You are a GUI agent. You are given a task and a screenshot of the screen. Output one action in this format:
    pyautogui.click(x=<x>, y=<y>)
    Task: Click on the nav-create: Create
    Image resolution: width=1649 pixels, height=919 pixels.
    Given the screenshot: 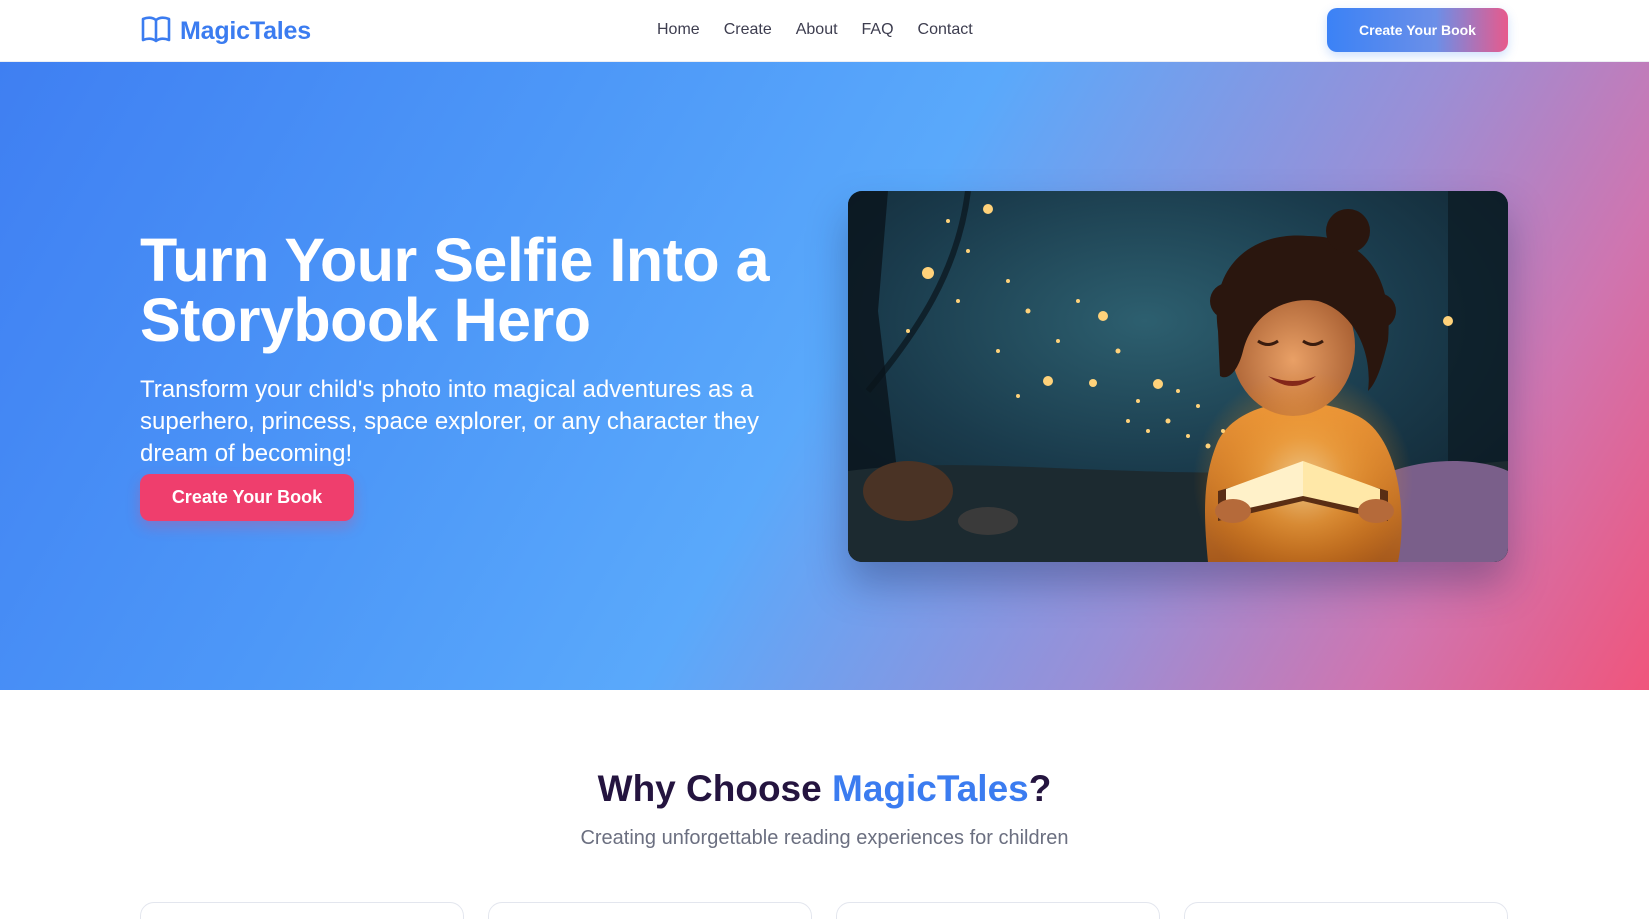 What is the action you would take?
    pyautogui.click(x=748, y=30)
    